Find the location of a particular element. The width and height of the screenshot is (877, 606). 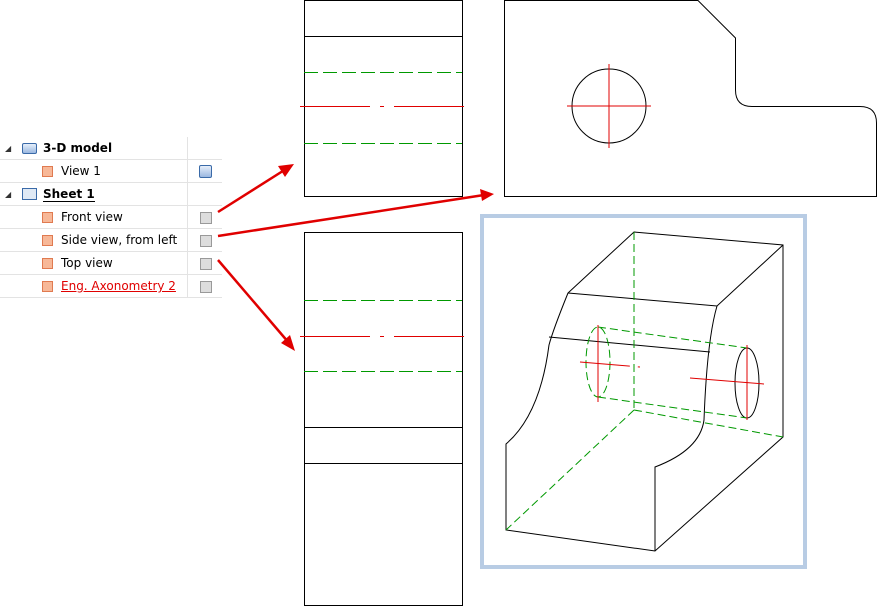

side-view-drawing is located at coordinates (690, 98).